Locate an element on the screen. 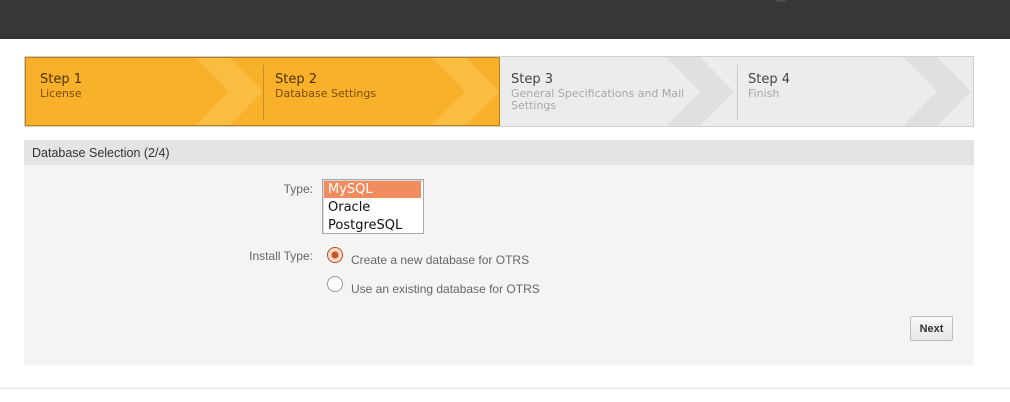 Image resolution: width=1010 pixels, height=402 pixels. create-new-database-label: Create a new database for OTRS is located at coordinates (440, 260).